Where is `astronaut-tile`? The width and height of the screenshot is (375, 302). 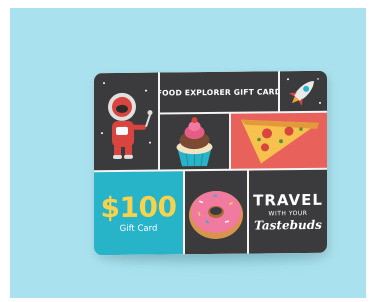 astronaut-tile is located at coordinates (126, 121).